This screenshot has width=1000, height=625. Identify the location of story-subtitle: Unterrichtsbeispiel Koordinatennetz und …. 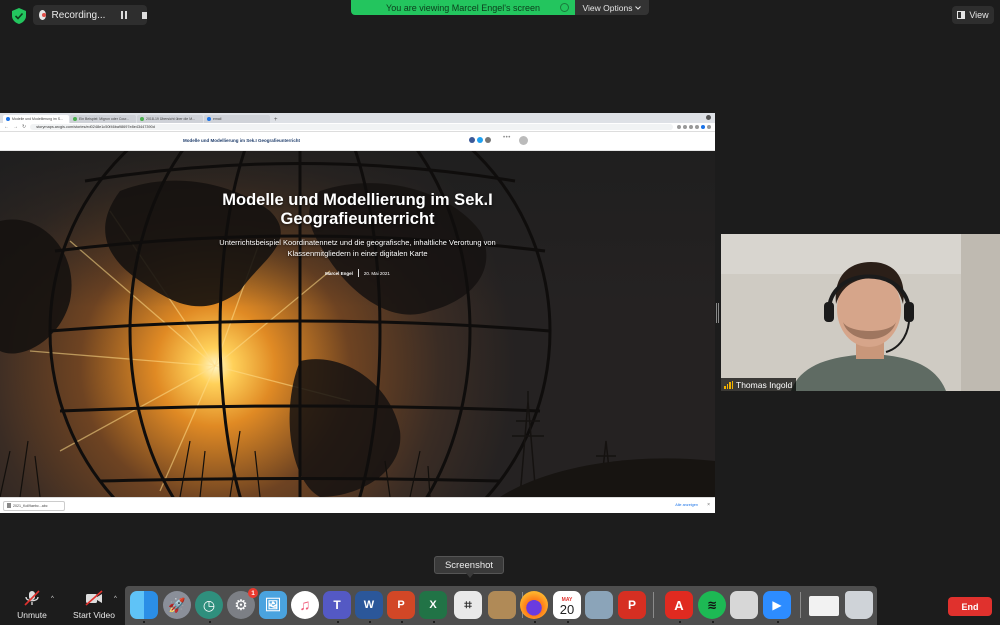
(357, 248).